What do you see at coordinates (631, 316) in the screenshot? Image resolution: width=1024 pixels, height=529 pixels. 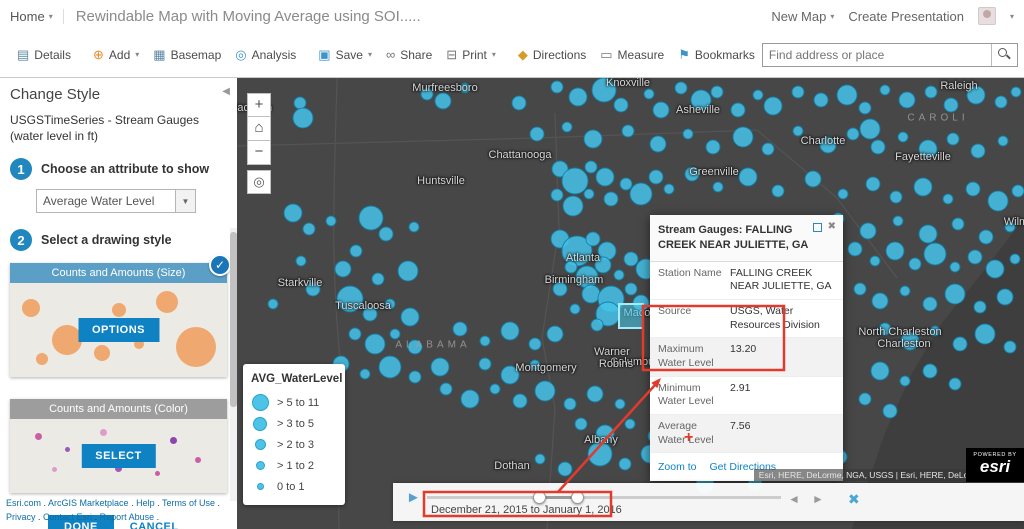 I see `selected-gauge-marker` at bounding box center [631, 316].